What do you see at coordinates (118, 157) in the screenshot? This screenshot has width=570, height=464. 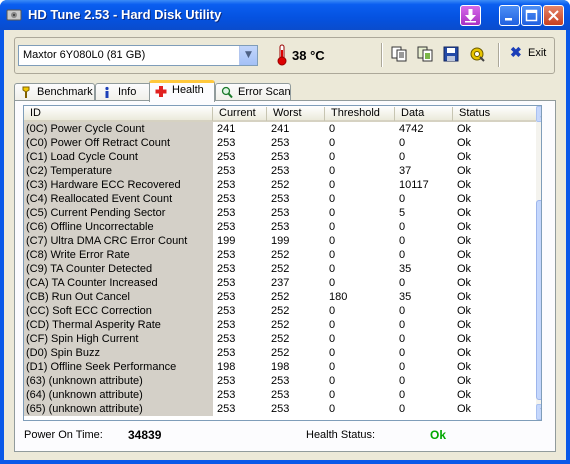 I see `attribute-id: (C1) Load Cycle Count` at bounding box center [118, 157].